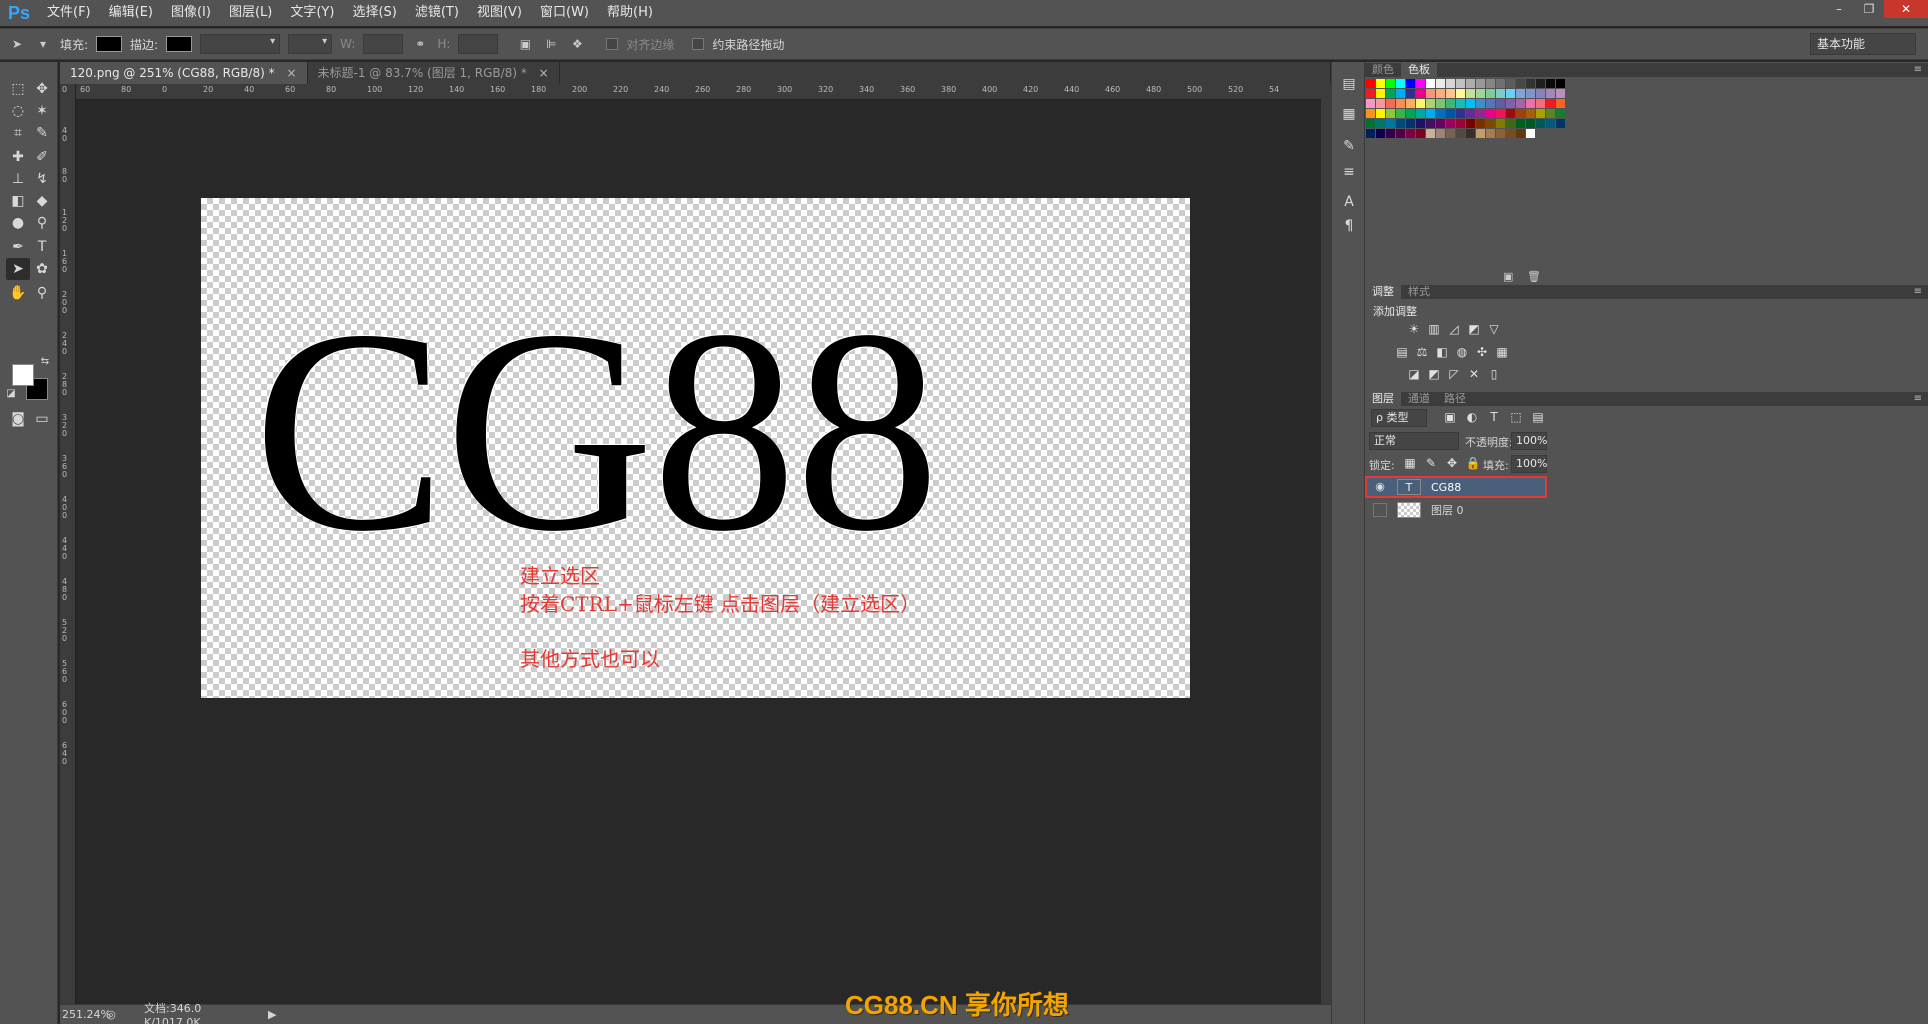 This screenshot has width=1928, height=1024. I want to click on canvas-vertical-scrollbar, so click(1326, 544).